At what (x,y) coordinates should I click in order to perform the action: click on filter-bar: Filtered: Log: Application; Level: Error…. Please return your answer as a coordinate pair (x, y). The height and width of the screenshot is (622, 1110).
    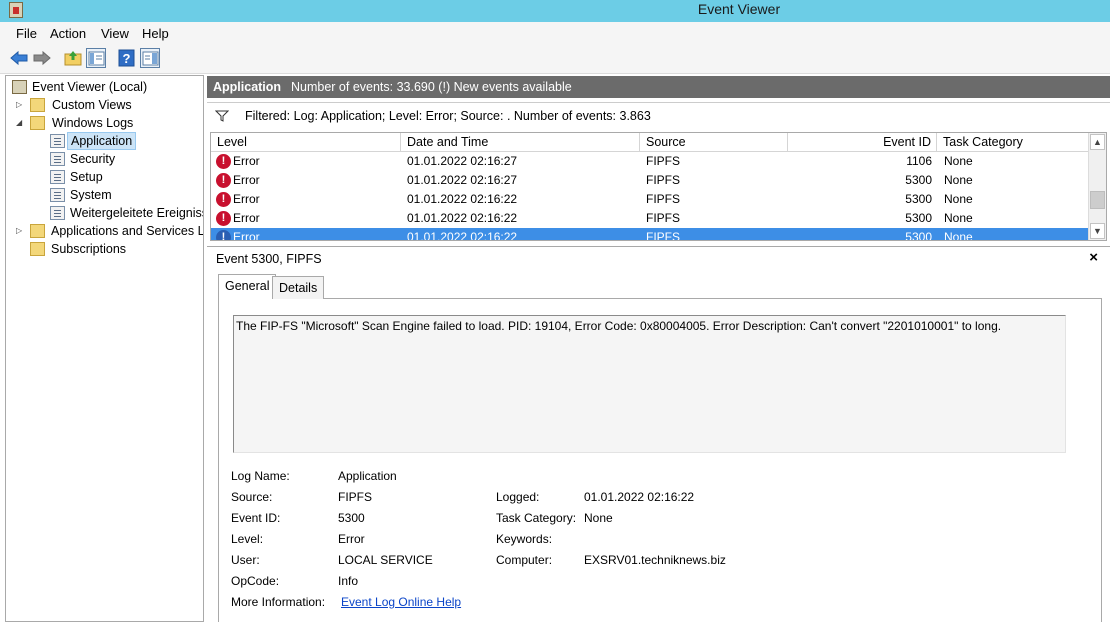
    Looking at the image, I should click on (658, 115).